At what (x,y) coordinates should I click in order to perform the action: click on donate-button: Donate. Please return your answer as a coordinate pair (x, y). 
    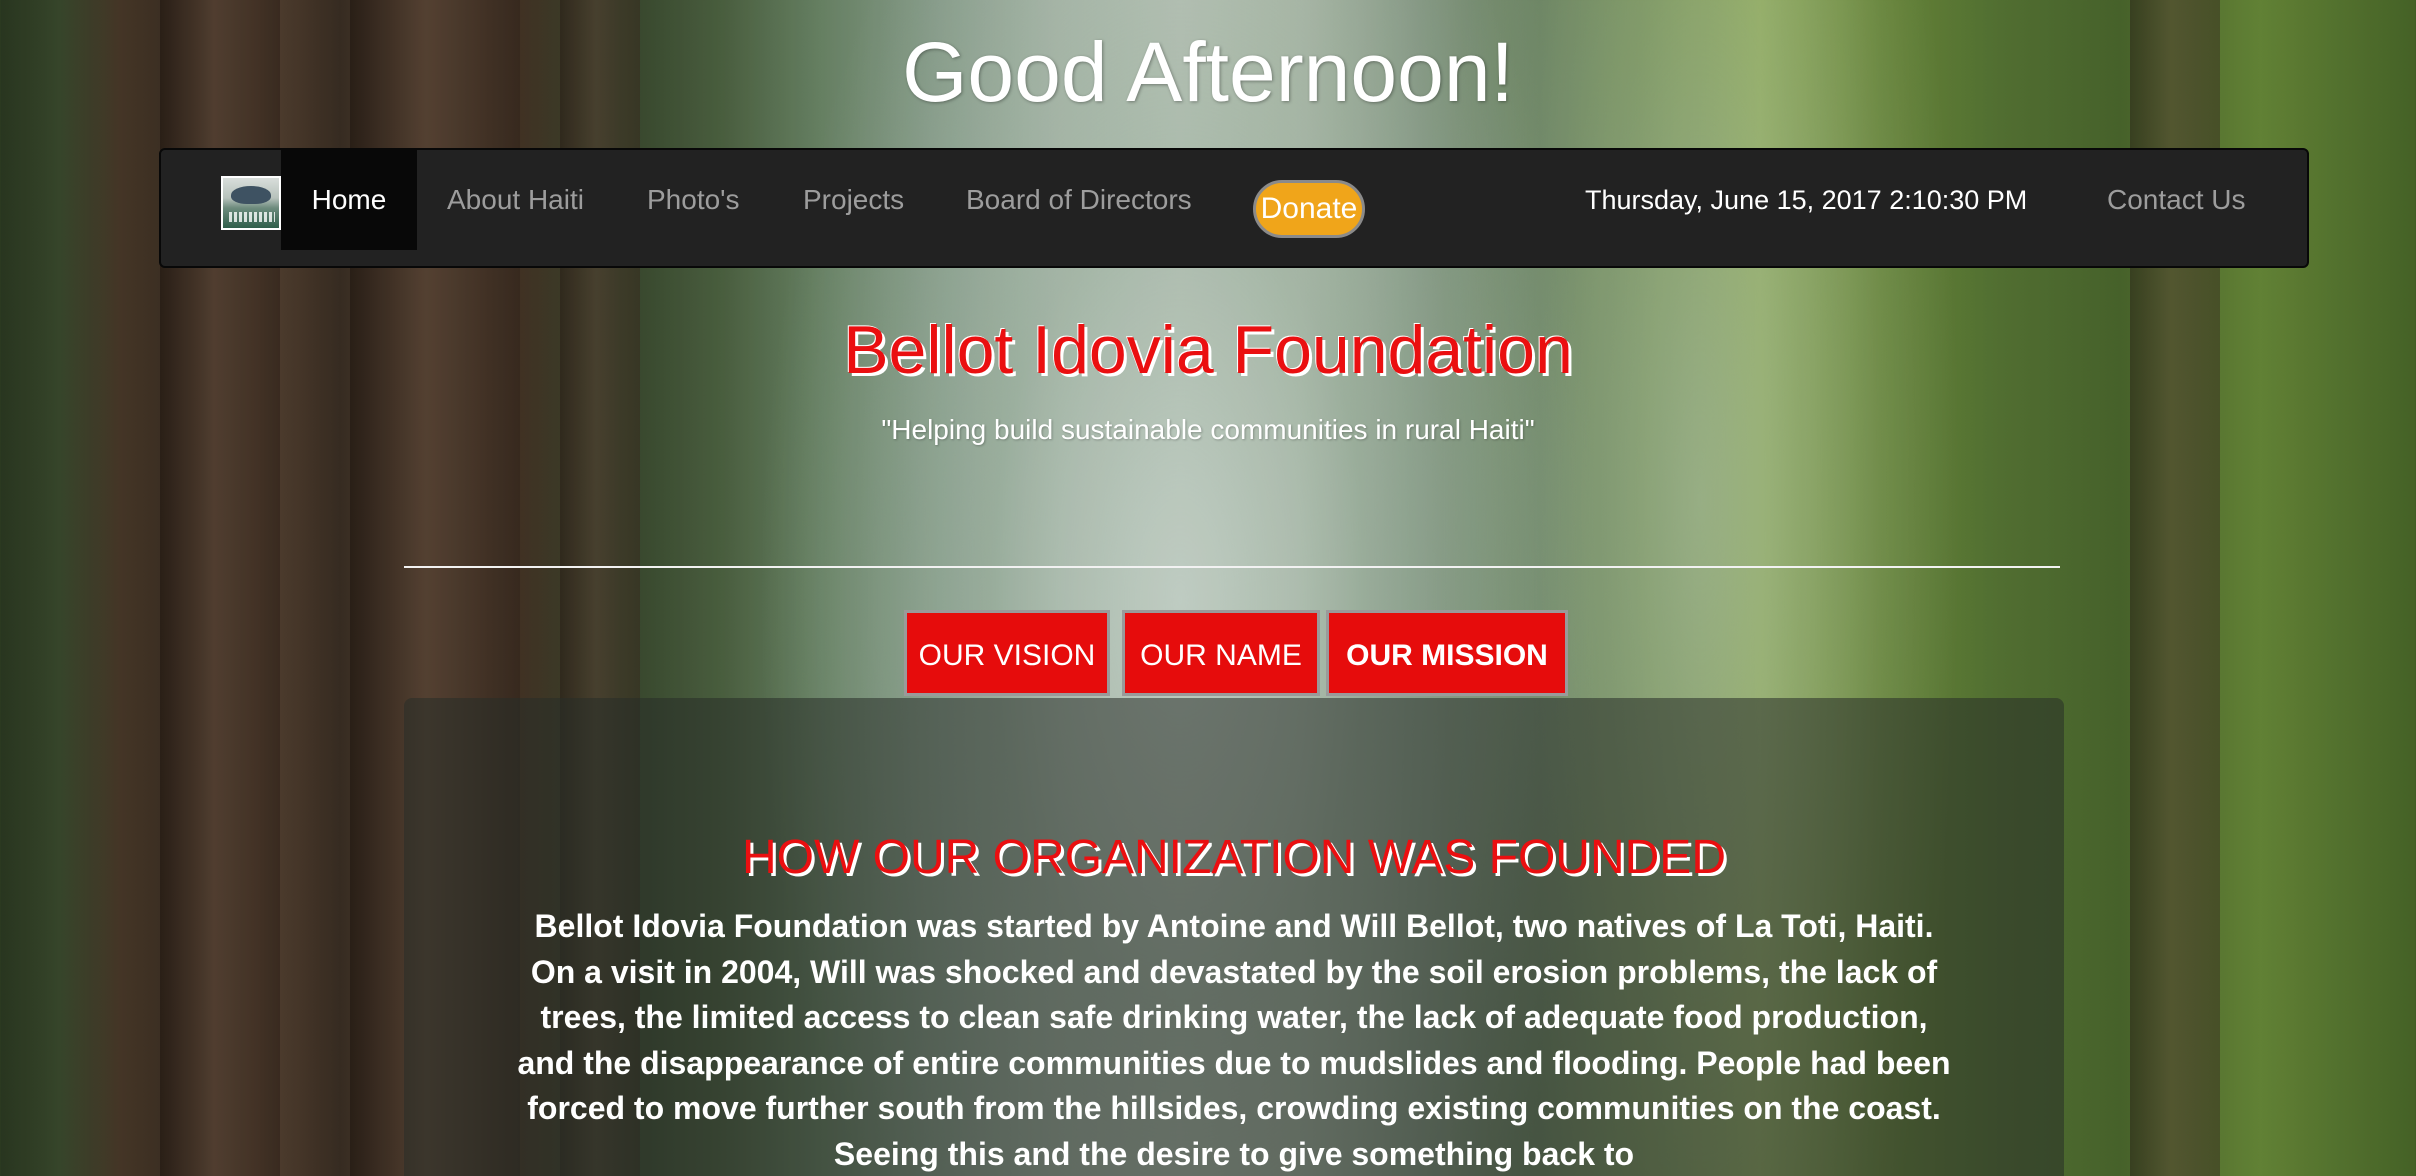
    Looking at the image, I should click on (1309, 209).